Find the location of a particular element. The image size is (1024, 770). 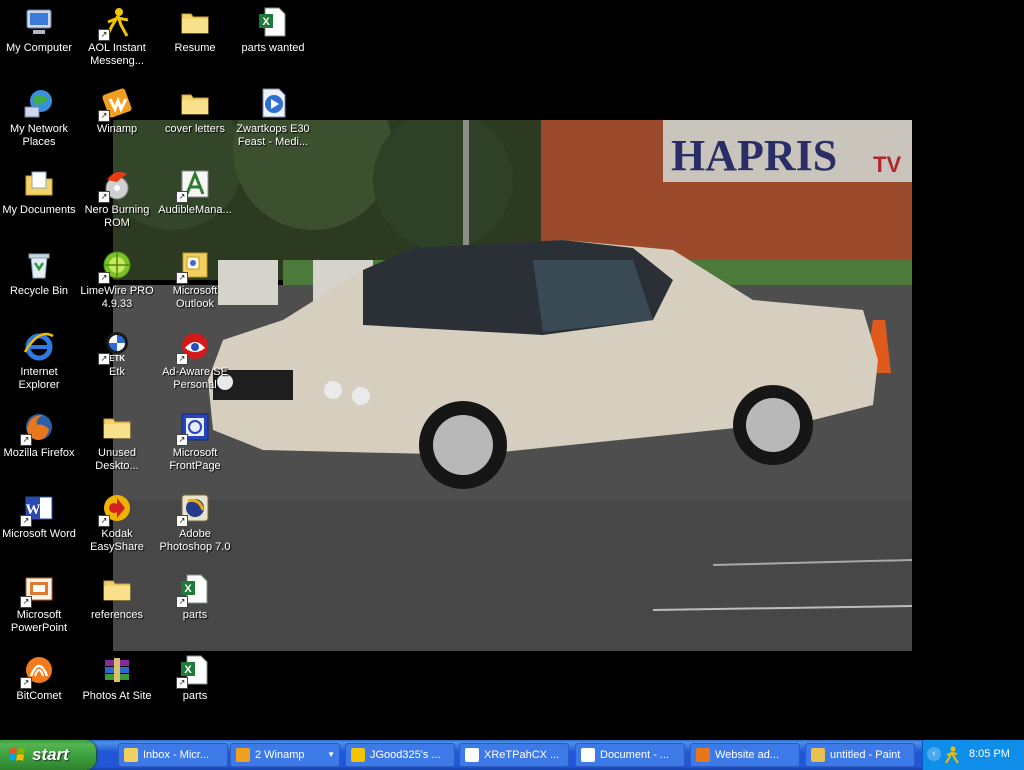

desktop-icon-internet-explorer: Internet Explorer is located at coordinates (39, 359).